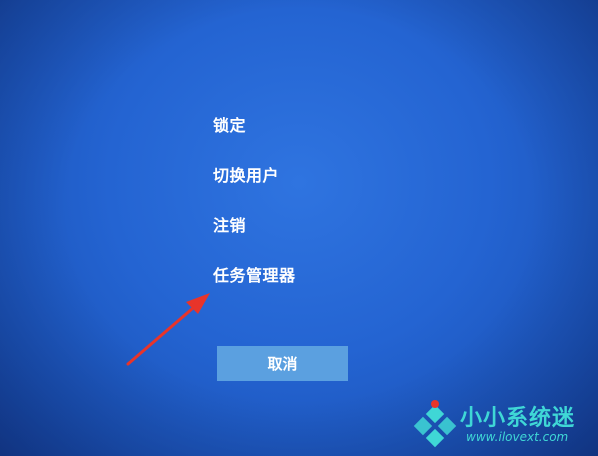  Describe the element at coordinates (518, 418) in the screenshot. I see `watermark-title: 小小系统迷` at that location.